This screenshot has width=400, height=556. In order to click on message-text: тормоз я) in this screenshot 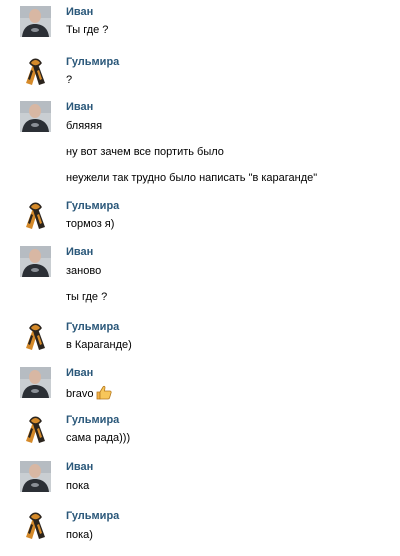, I will do `click(90, 224)`.